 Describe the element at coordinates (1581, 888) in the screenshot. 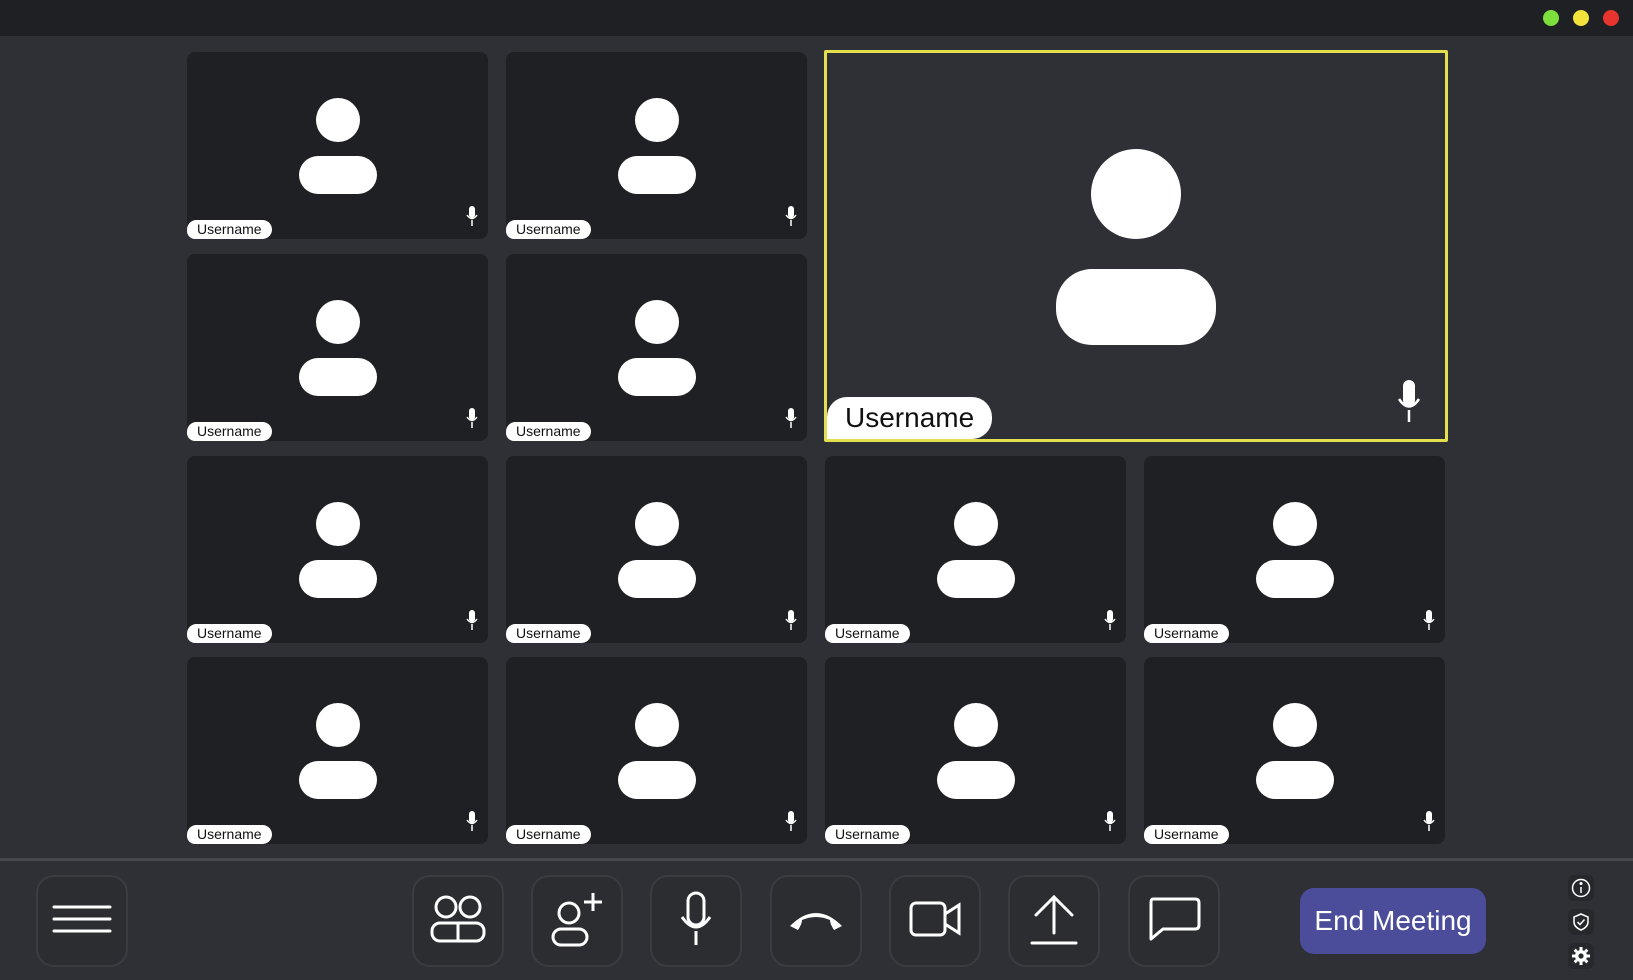

I see `info-icon` at that location.